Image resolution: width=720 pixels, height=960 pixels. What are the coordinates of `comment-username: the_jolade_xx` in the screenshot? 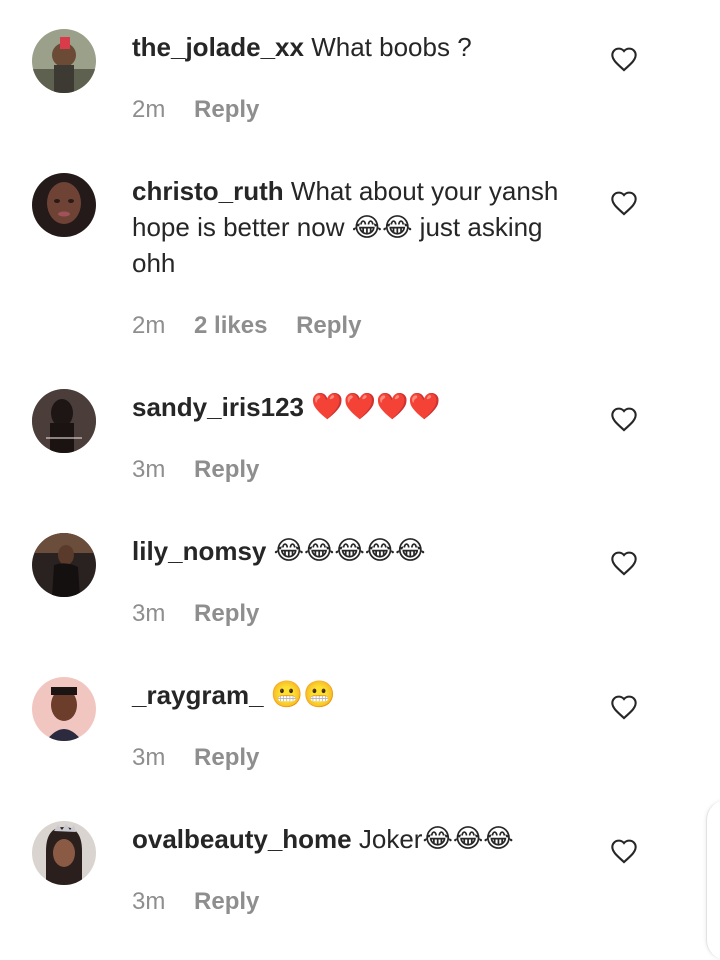 It's located at (218, 47).